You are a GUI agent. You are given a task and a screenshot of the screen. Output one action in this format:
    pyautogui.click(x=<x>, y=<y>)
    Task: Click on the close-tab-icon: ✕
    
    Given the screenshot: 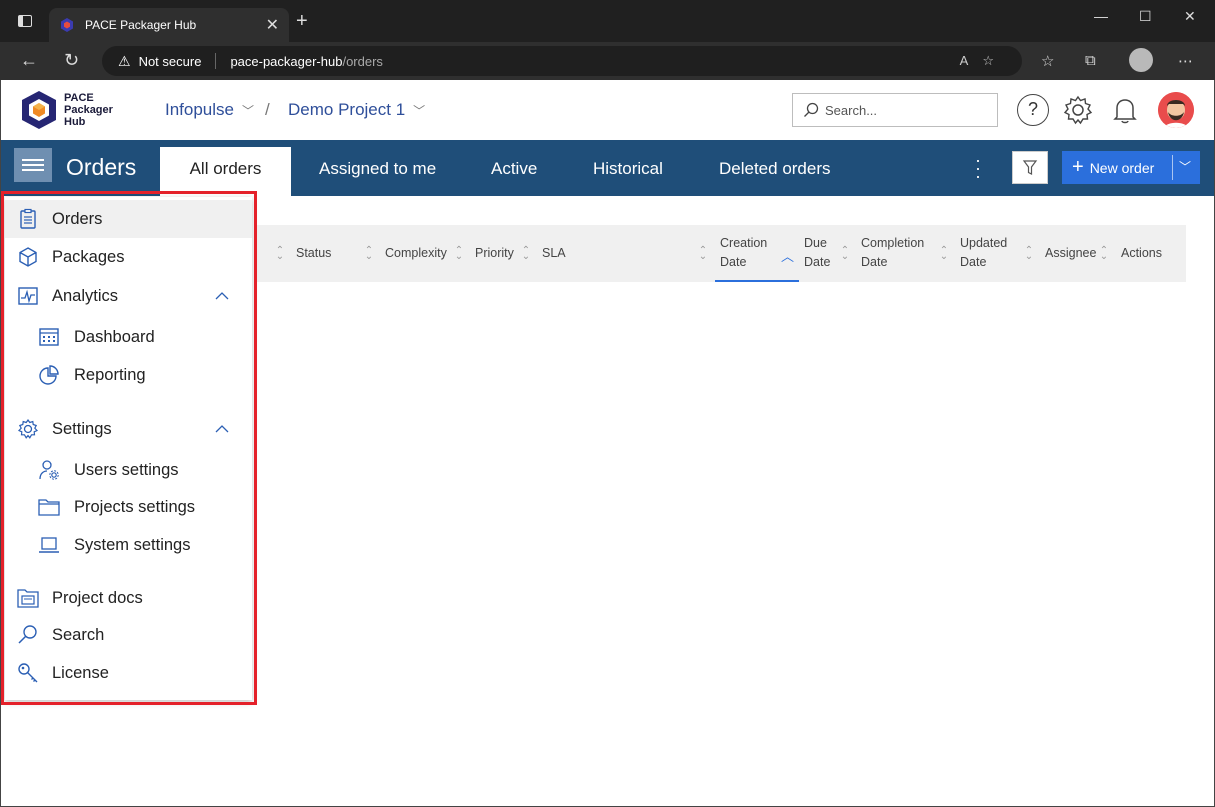 What is the action you would take?
    pyautogui.click(x=272, y=25)
    